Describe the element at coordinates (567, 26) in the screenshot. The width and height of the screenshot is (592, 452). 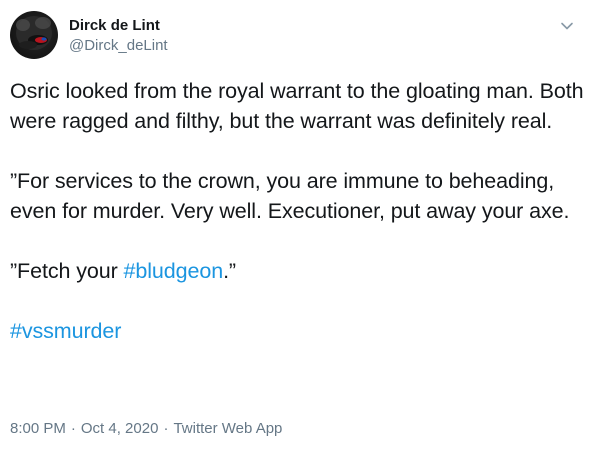
I see `chevron-down-icon` at that location.